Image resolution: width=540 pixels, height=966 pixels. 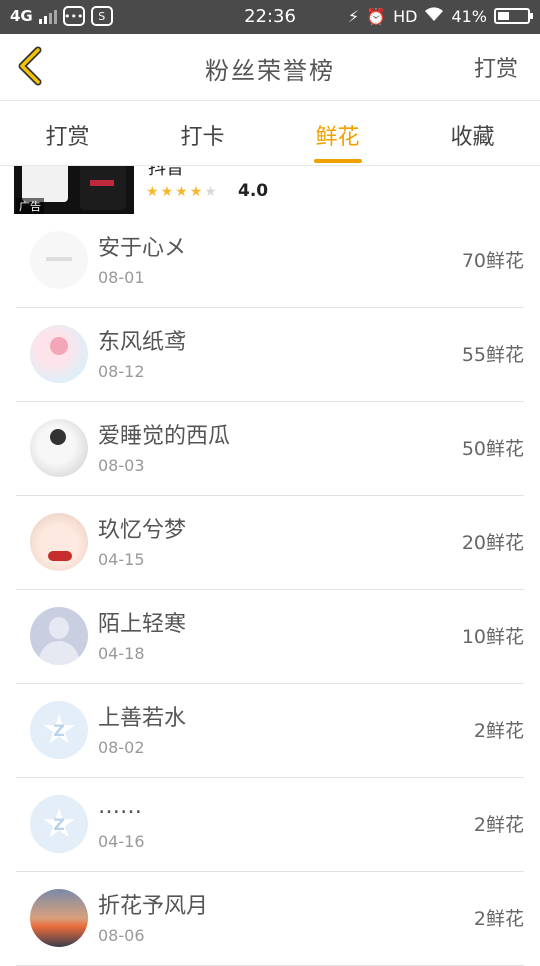 I want to click on tab-label: 打赏, so click(x=67, y=137).